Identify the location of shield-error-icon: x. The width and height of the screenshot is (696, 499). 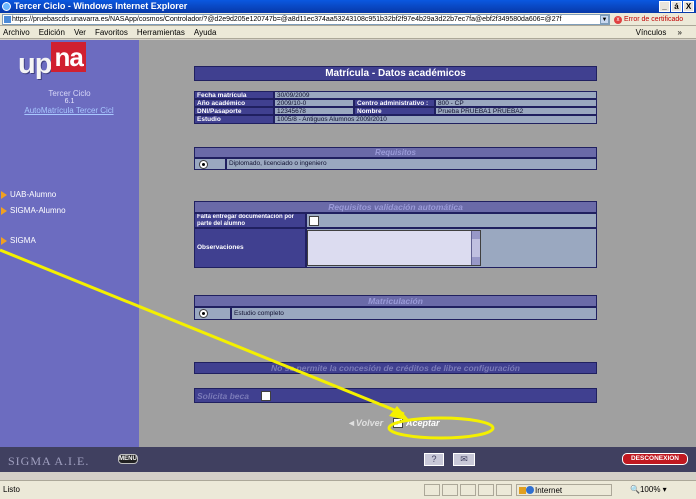
(618, 20).